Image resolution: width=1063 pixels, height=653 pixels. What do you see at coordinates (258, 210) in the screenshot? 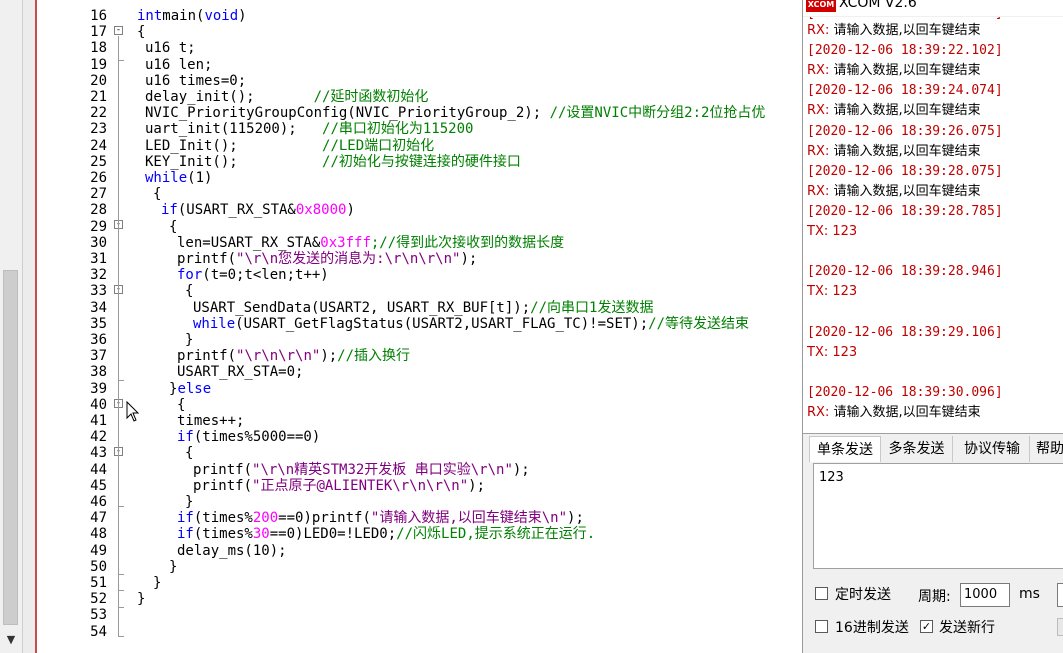
I see `code-line: if(USART_RX_STA&0x8000)` at bounding box center [258, 210].